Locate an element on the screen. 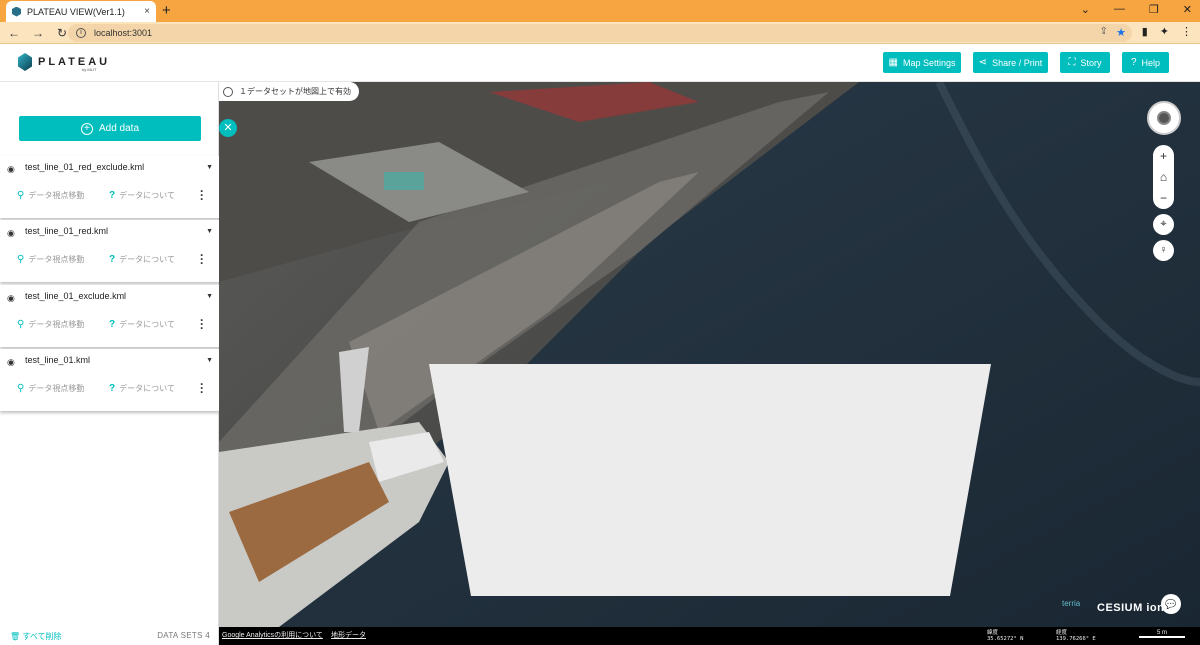 Image resolution: width=1200 pixels, height=645 pixels. plateau-logo: PLATEAU by MLIT is located at coordinates (64, 62).